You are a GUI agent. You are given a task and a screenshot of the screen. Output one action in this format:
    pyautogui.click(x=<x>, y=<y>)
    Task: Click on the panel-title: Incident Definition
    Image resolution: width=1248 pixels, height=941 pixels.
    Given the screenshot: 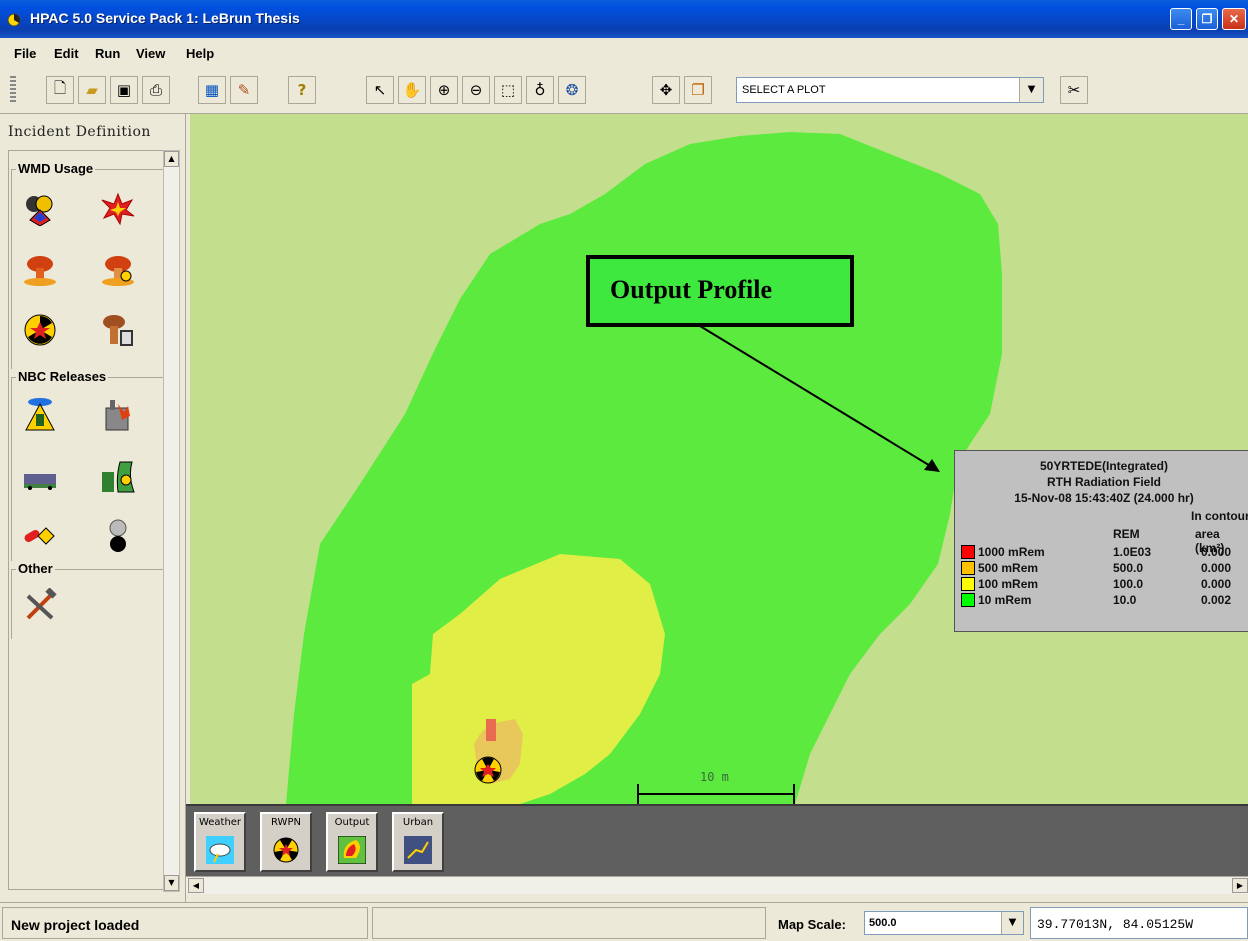 What is the action you would take?
    pyautogui.click(x=79, y=132)
    